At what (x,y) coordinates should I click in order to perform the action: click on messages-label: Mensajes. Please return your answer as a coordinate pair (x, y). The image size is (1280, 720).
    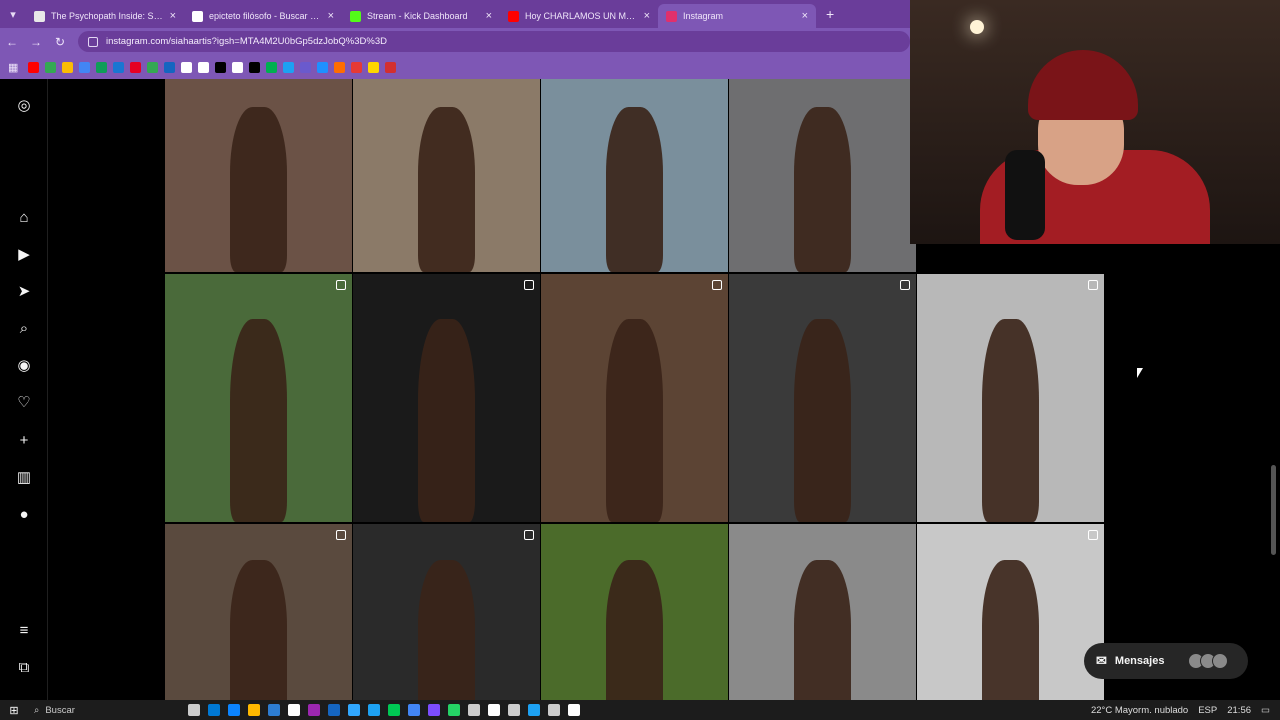
    Looking at the image, I should click on (1139, 661).